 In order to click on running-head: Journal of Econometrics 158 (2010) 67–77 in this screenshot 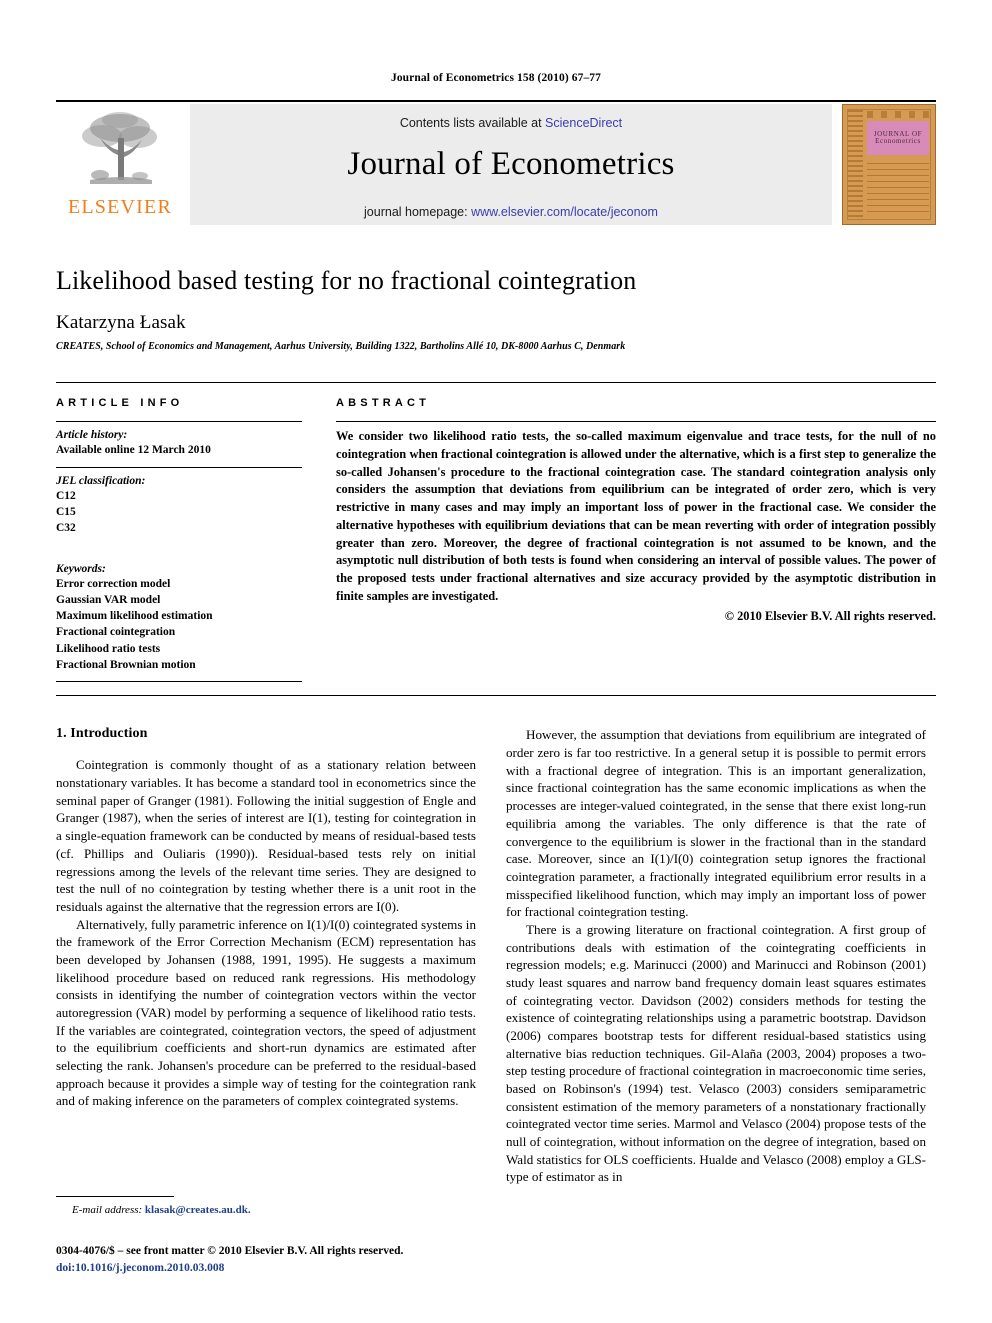, I will do `click(496, 78)`.